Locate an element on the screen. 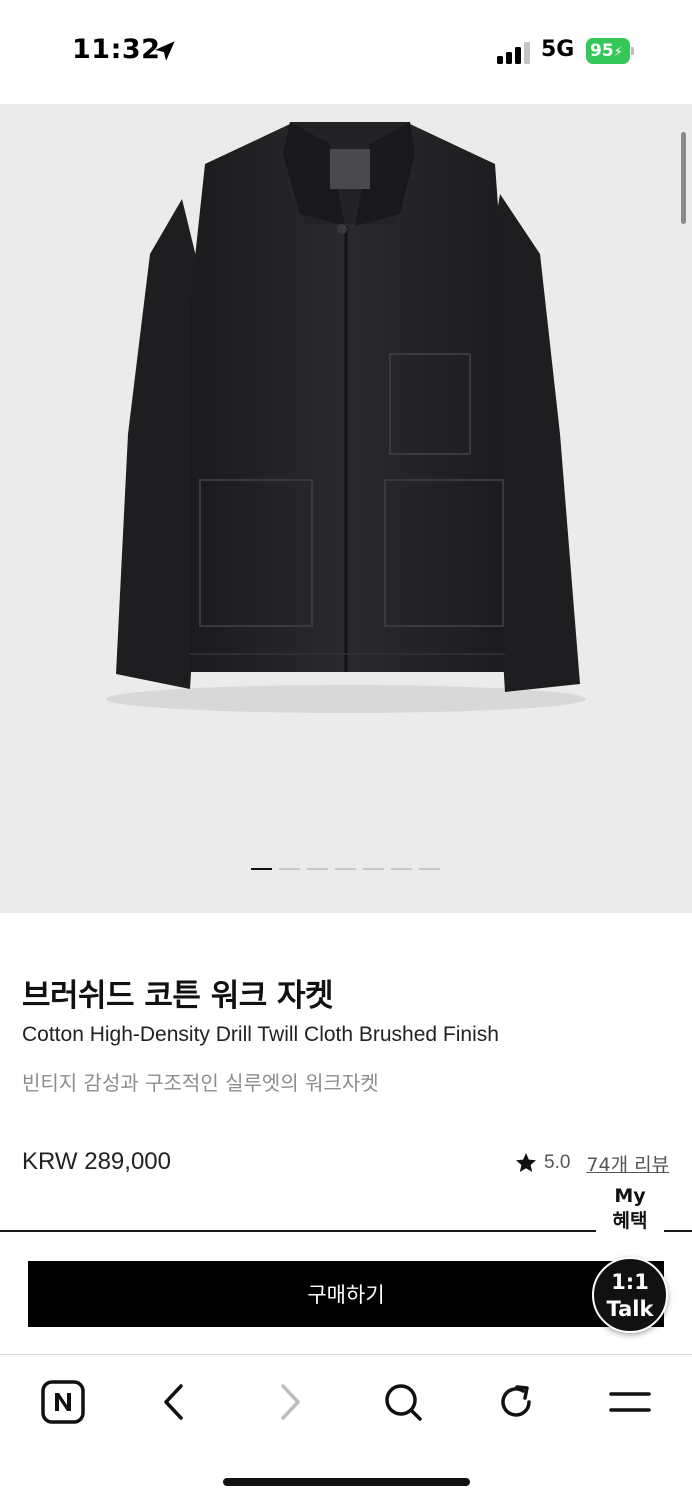 The height and width of the screenshot is (1500, 692). product-rating: 5.0 74개 리뷰 is located at coordinates (591, 1163).